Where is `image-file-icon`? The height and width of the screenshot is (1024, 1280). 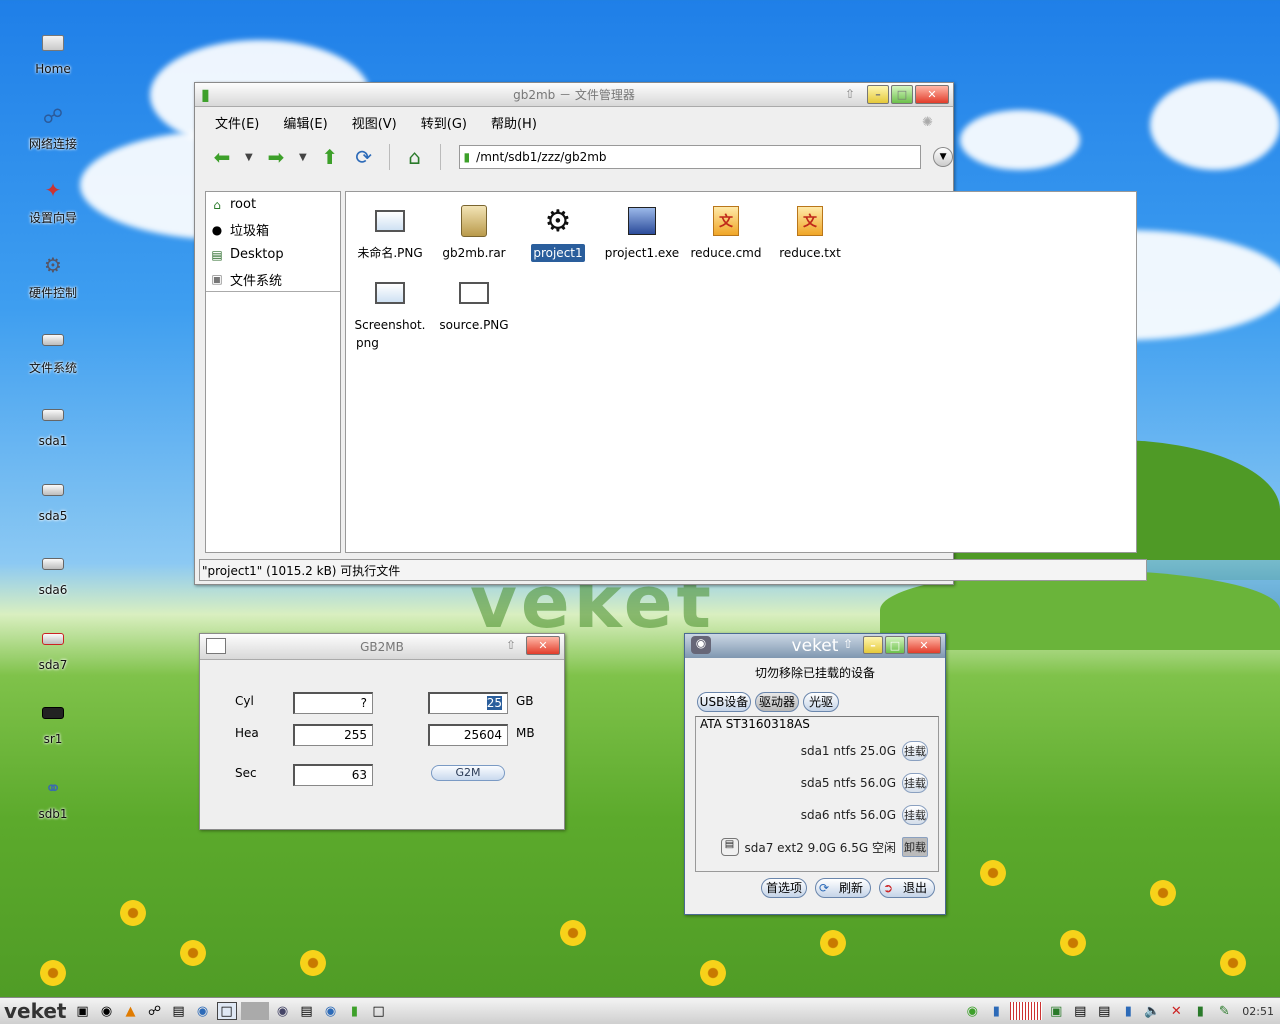 image-file-icon is located at coordinates (390, 293).